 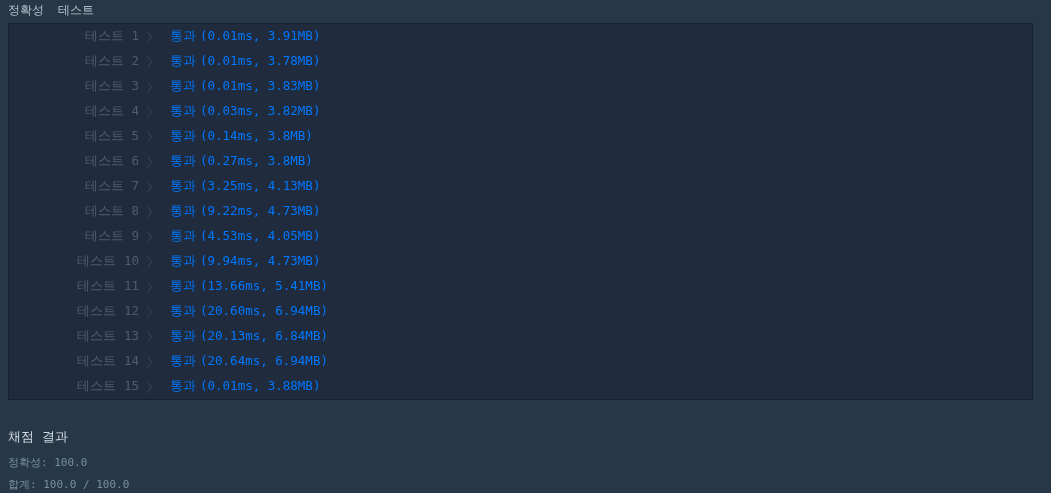 What do you see at coordinates (260, 61) in the screenshot?
I see `test-detail: (0.01ms, 3.78MB)` at bounding box center [260, 61].